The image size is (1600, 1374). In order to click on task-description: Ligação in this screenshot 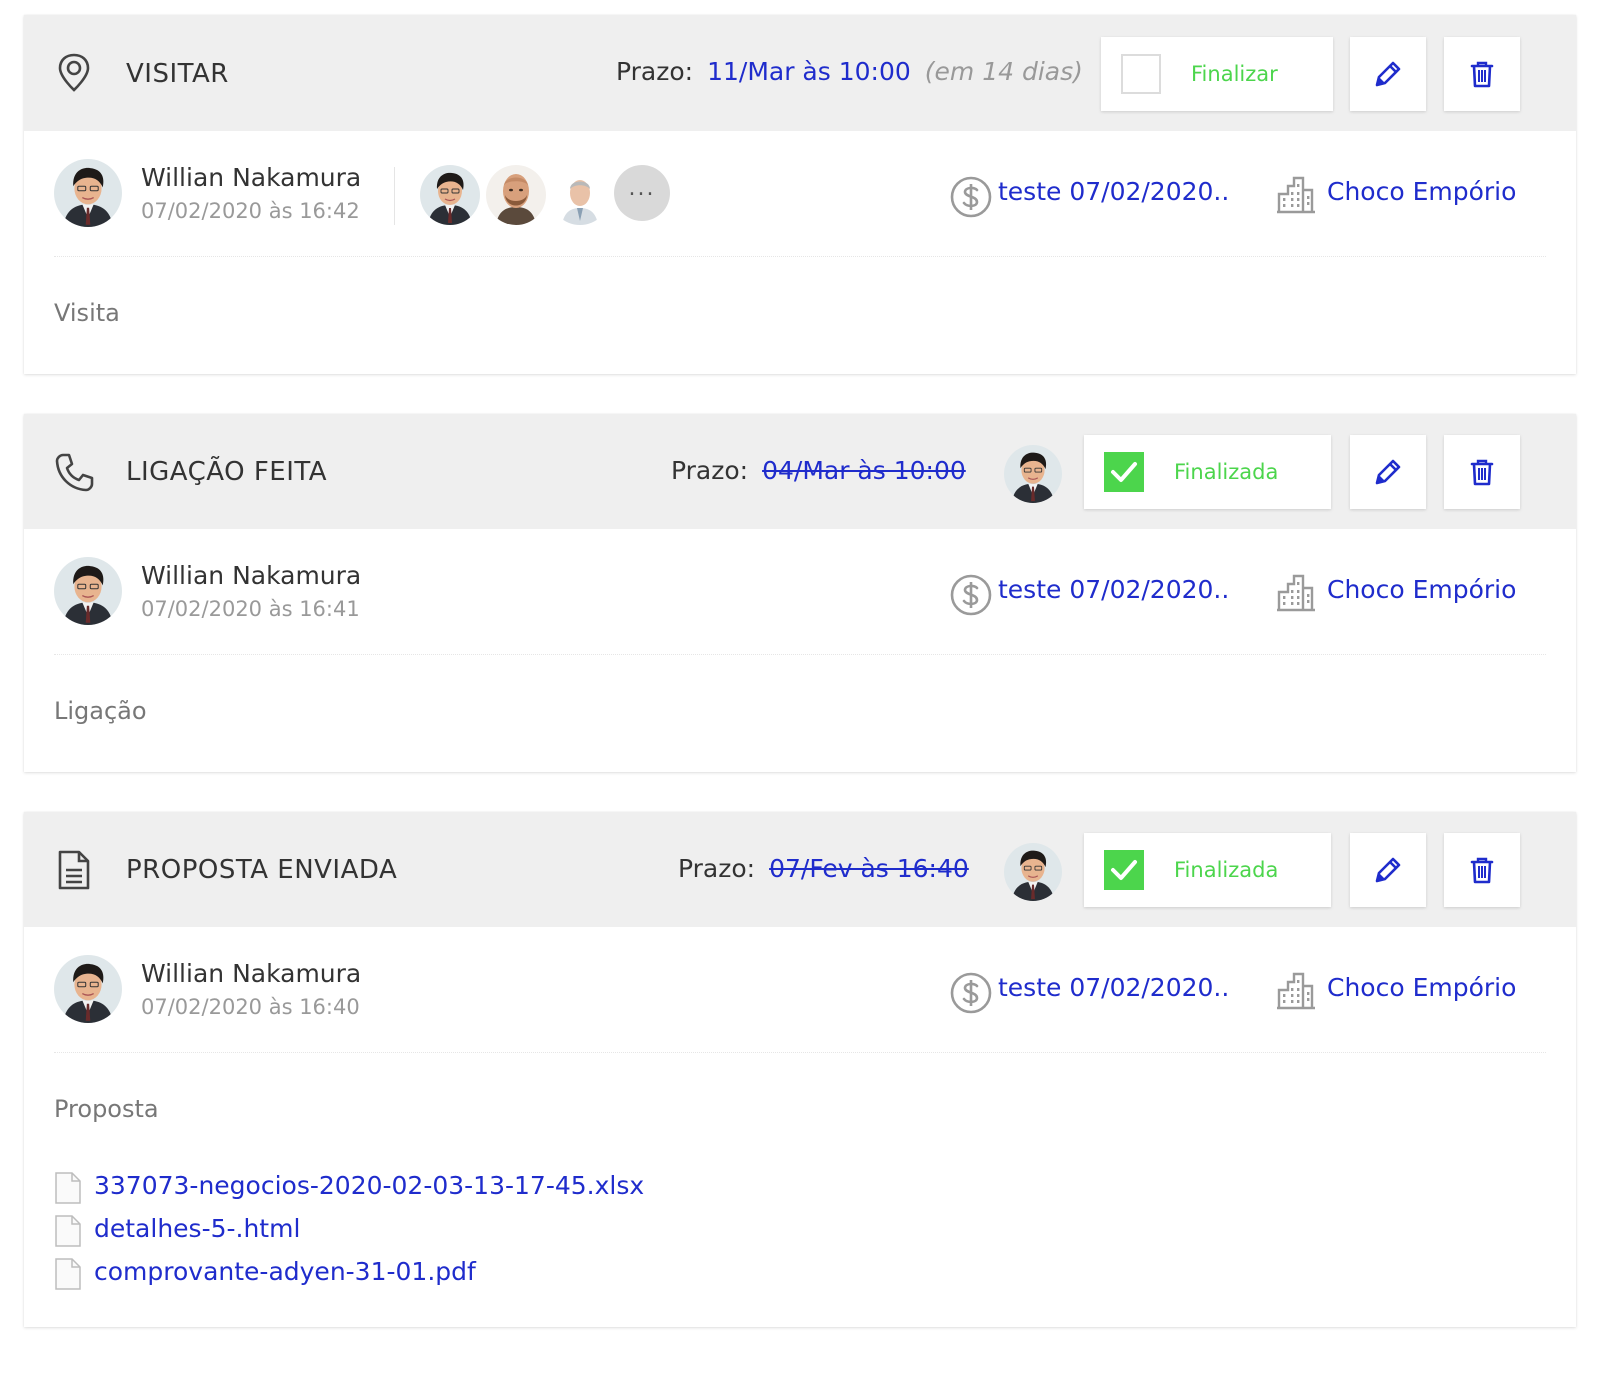, I will do `click(100, 711)`.